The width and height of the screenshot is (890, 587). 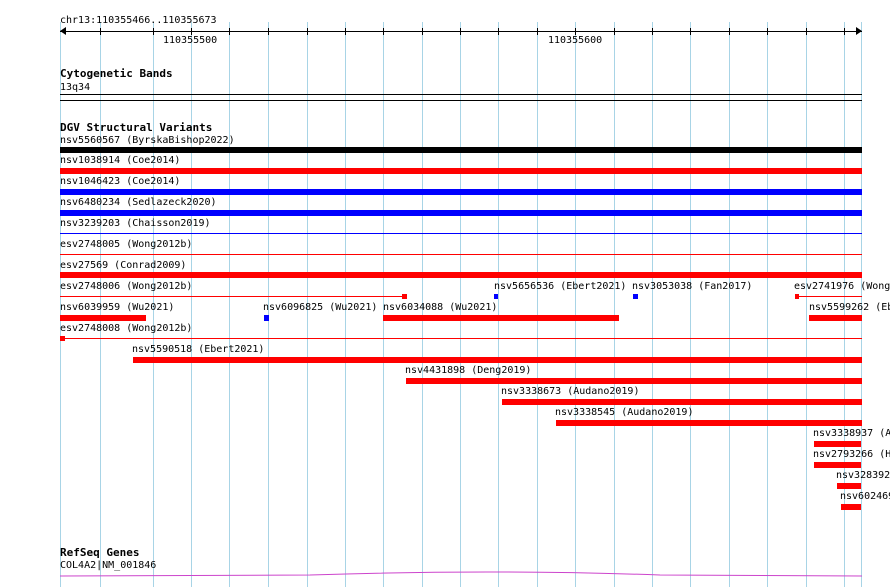 I want to click on variant-label: nsv1046423 (Coe2014), so click(x=120, y=181).